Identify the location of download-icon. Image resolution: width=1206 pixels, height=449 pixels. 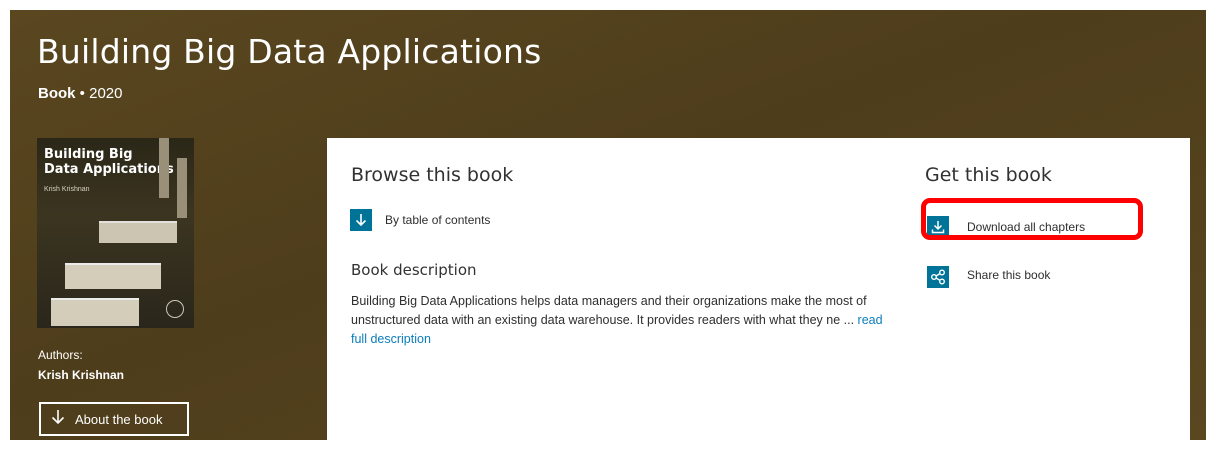
(938, 227).